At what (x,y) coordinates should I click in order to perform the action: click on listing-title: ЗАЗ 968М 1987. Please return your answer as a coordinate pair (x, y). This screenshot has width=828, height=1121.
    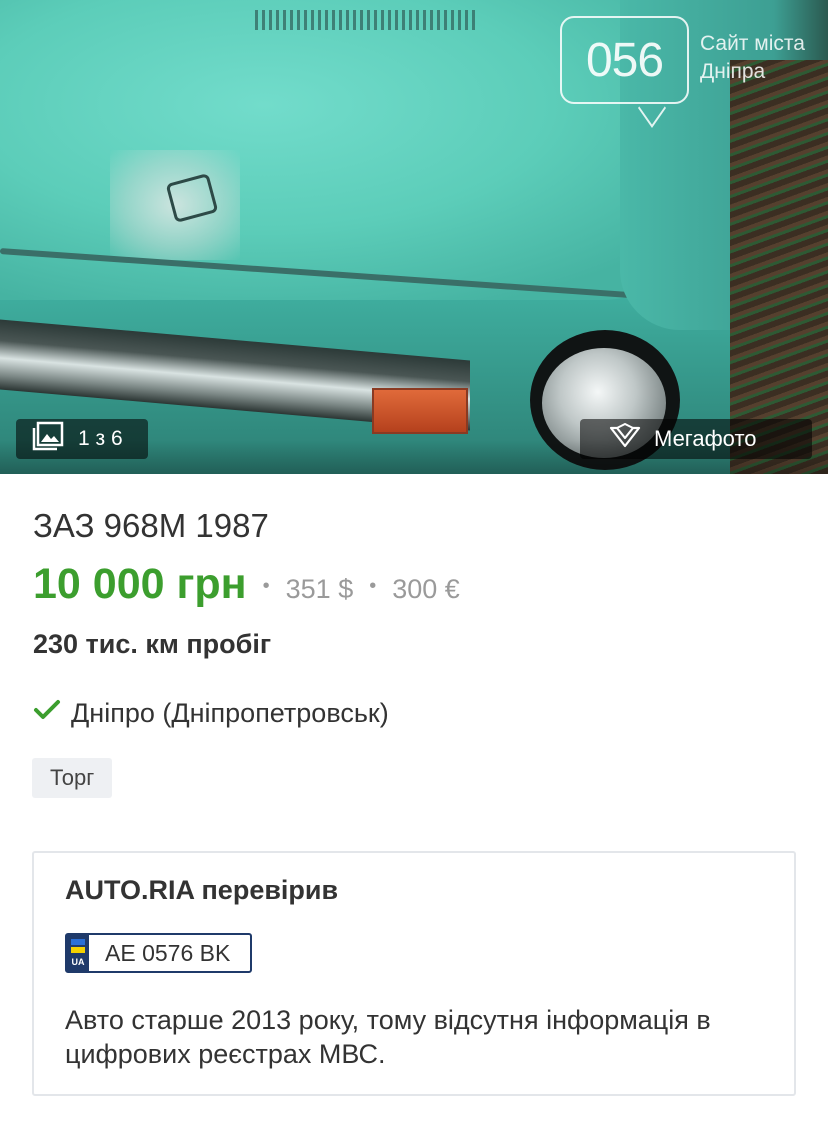
    Looking at the image, I should click on (151, 525).